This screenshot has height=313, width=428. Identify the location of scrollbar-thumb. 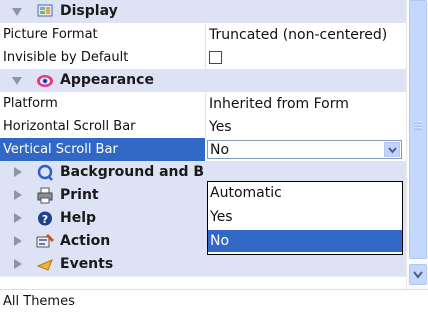
(418, 129).